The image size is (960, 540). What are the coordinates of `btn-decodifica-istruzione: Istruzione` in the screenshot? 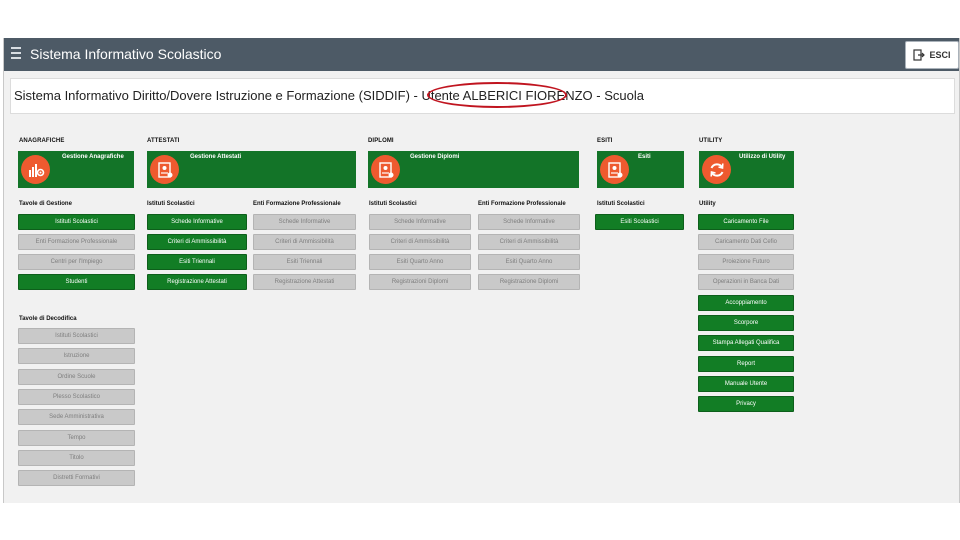 It's located at (76, 356).